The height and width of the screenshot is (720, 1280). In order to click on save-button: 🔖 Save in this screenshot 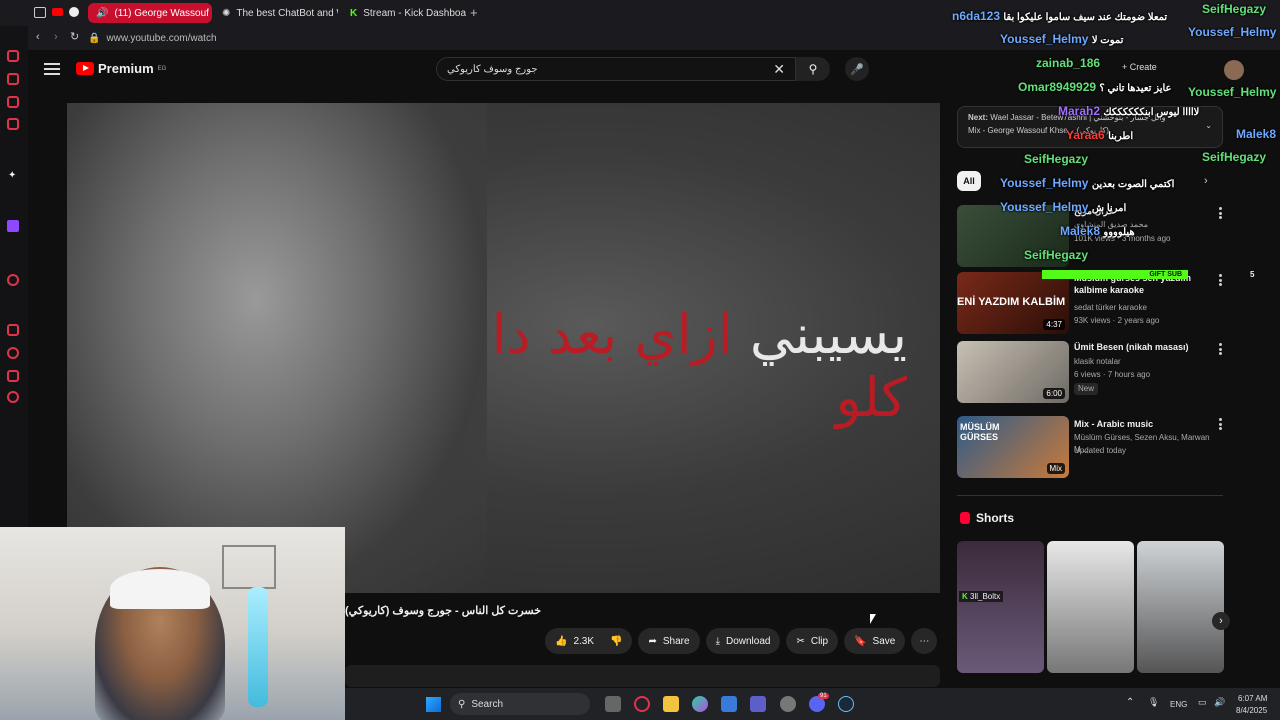, I will do `click(875, 641)`.